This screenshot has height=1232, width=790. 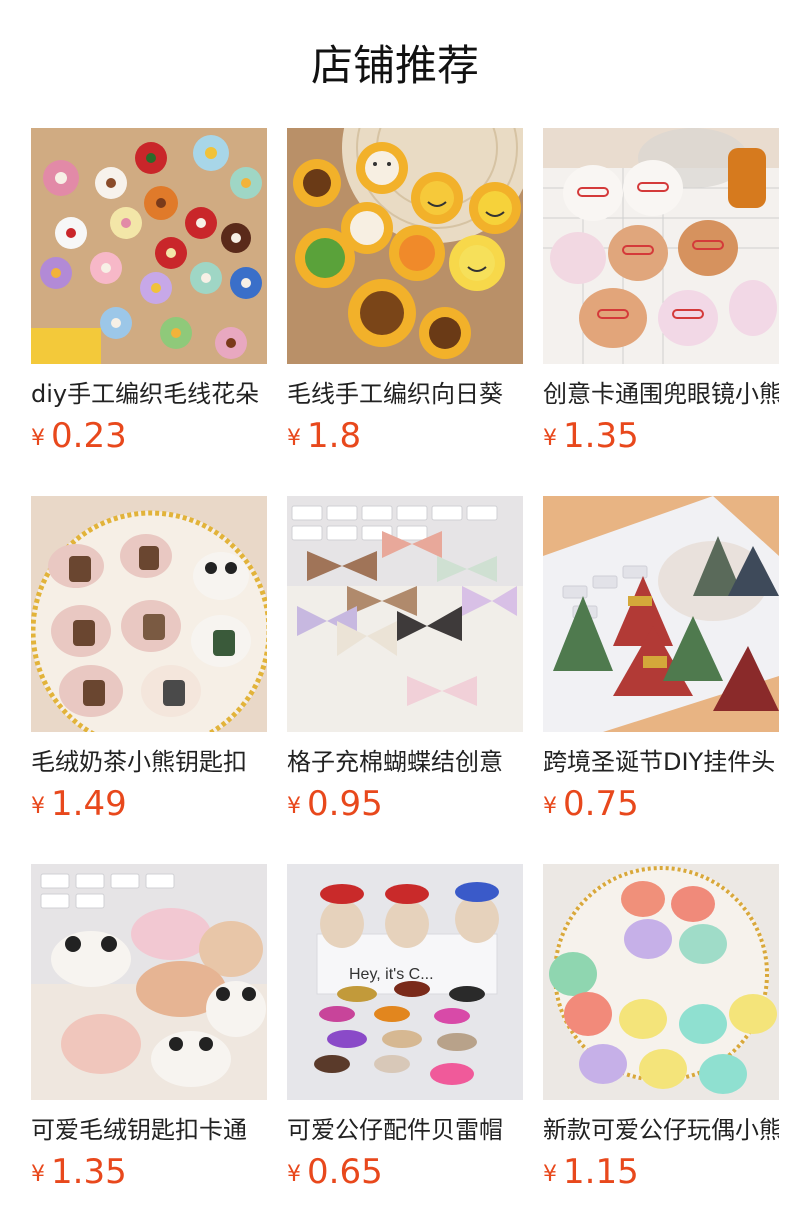 I want to click on product-title: 新款可爱公仔玩偶小熊, so click(x=661, y=1130).